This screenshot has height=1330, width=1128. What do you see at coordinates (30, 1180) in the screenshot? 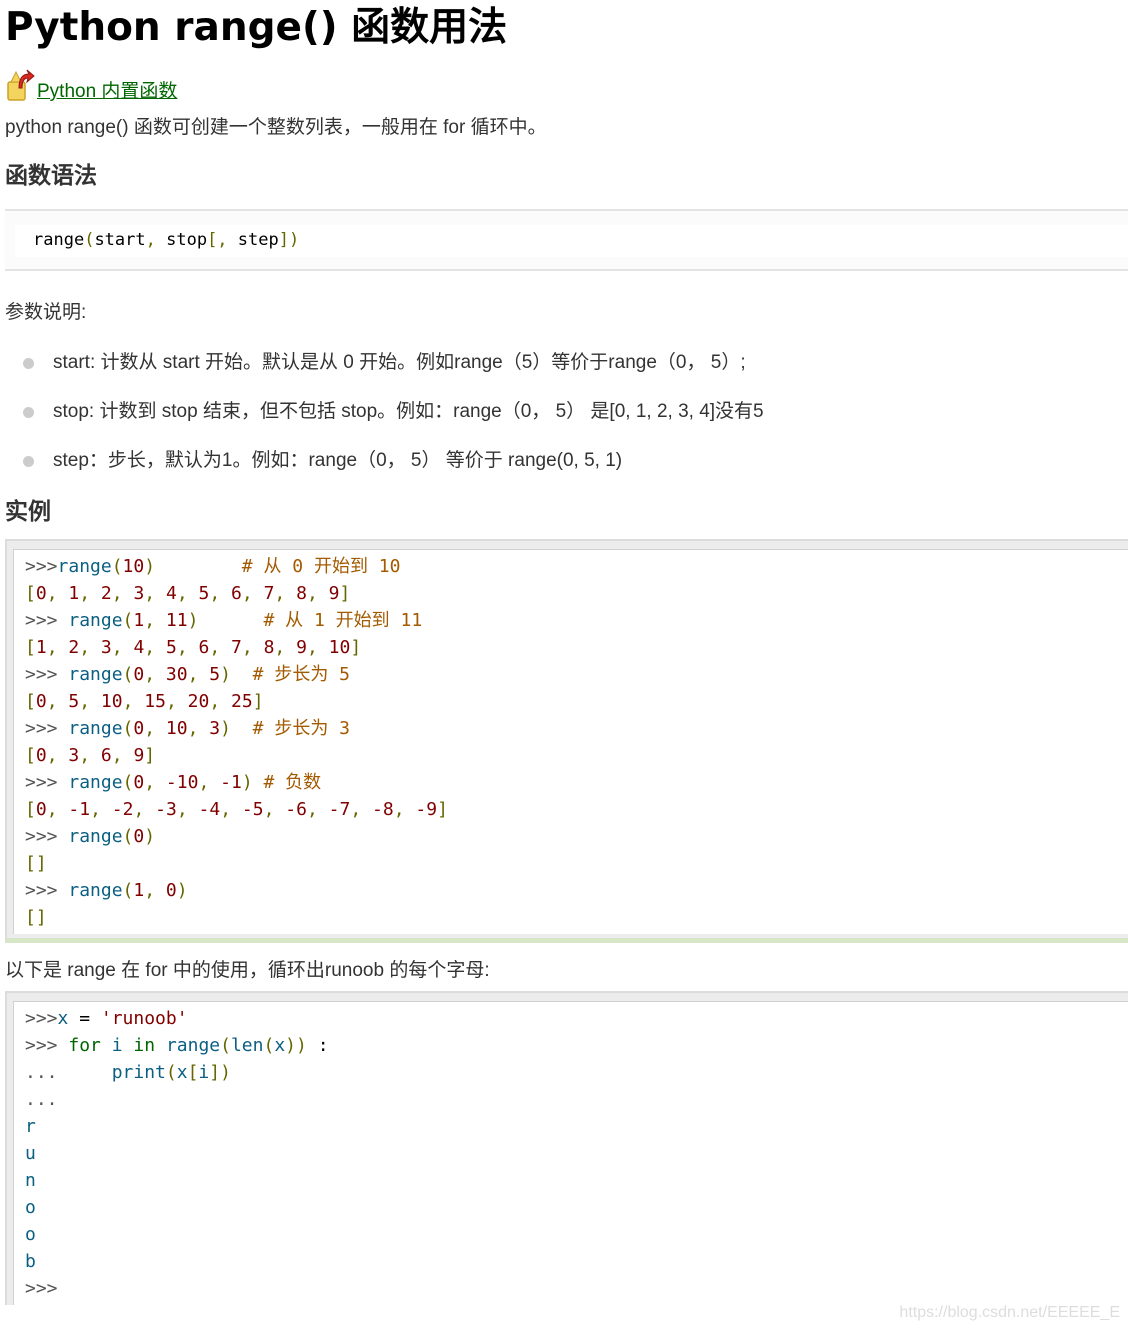
I see `code-token: n` at bounding box center [30, 1180].